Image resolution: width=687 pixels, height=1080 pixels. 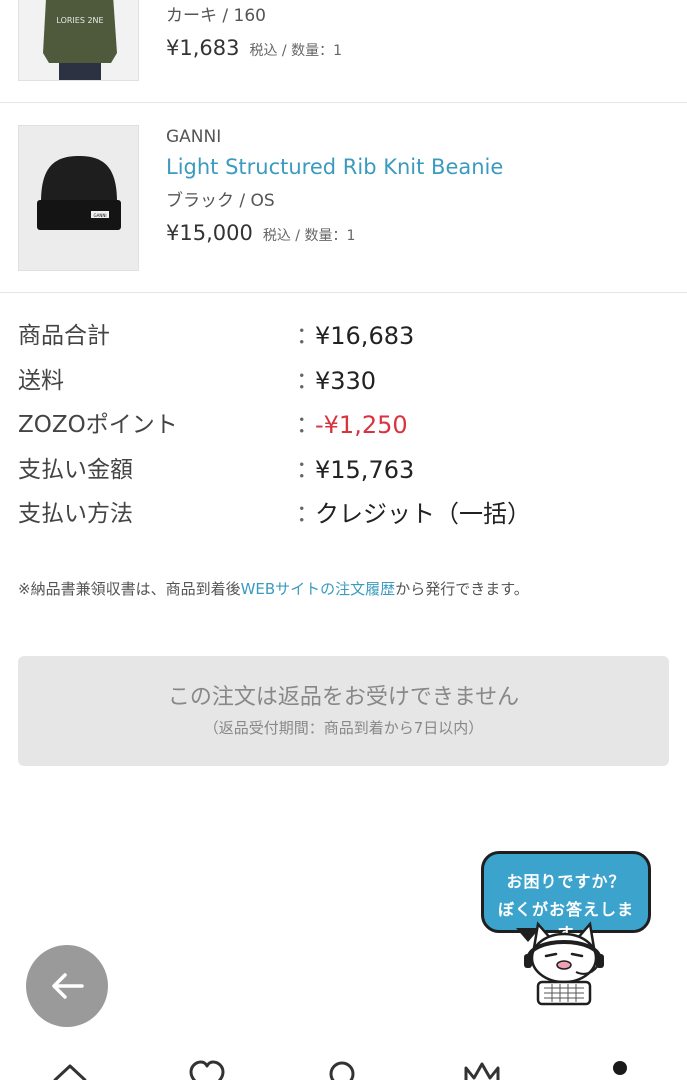 What do you see at coordinates (343, 728) in the screenshot?
I see `return-notice-sub: （返品受付期間：商品到着から7日以内）` at bounding box center [343, 728].